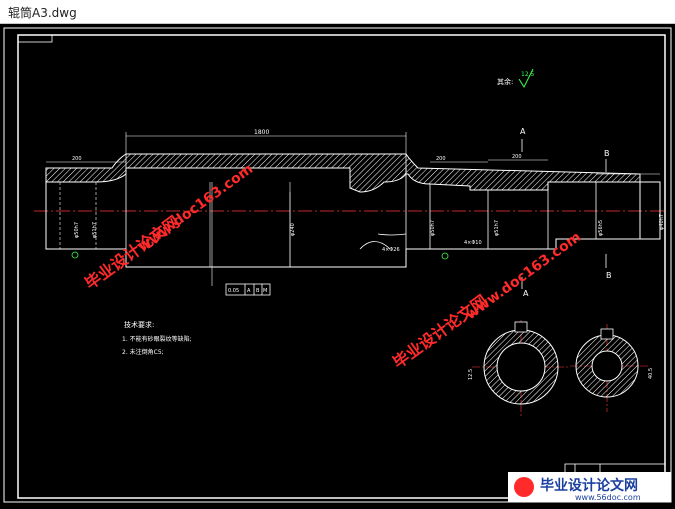 The image size is (675, 509). Describe the element at coordinates (441, 159) in the screenshot. I see `dim-right-len1: 200` at that location.